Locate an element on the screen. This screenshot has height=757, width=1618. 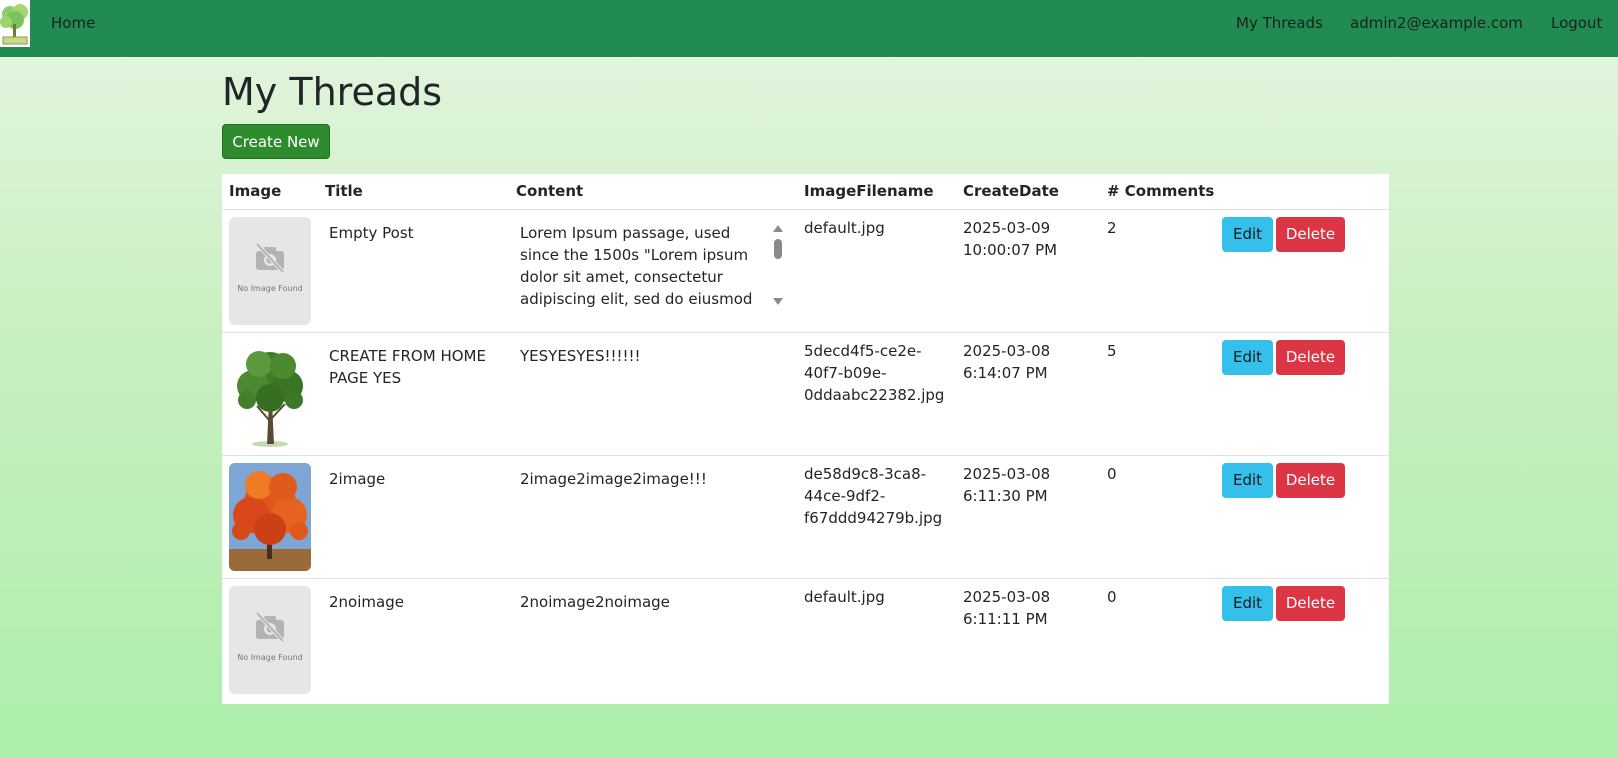
thread-image-green-tree is located at coordinates (270, 393).